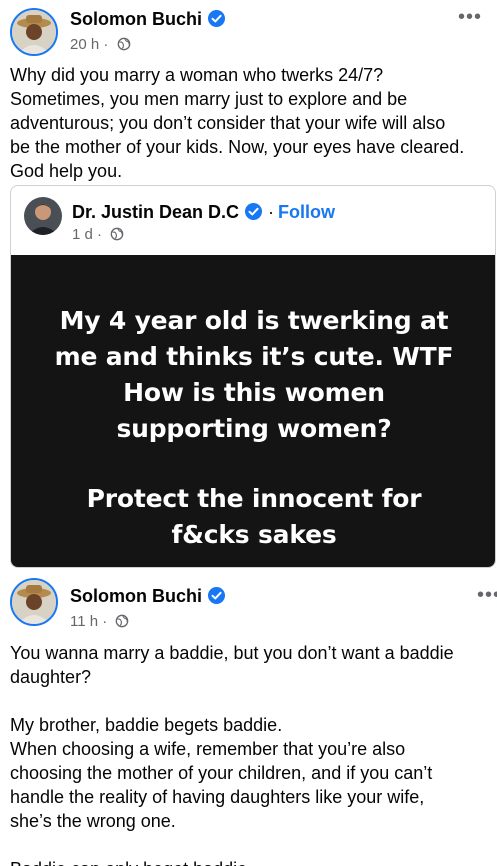 Image resolution: width=497 pixels, height=866 pixels. What do you see at coordinates (84, 44) in the screenshot?
I see `time-text: 20 h` at bounding box center [84, 44].